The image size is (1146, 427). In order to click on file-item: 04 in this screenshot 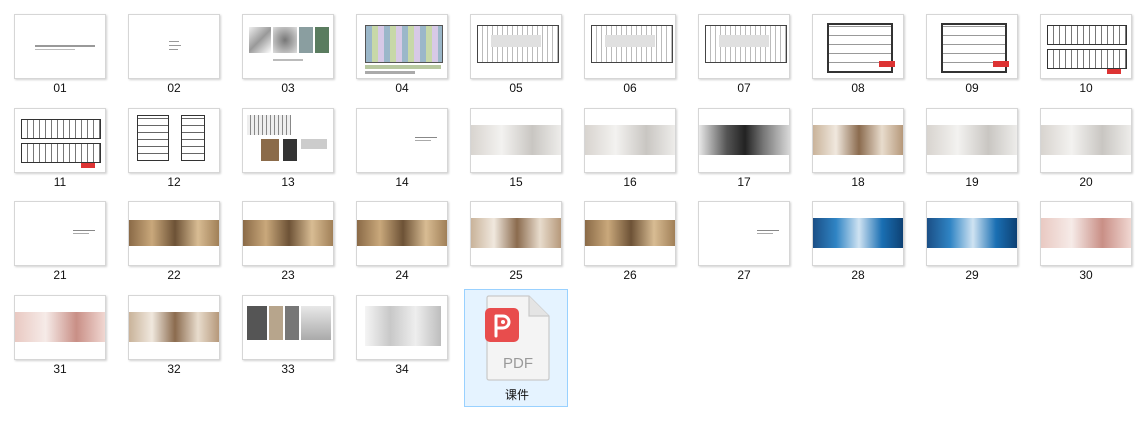, I will do `click(402, 58)`.